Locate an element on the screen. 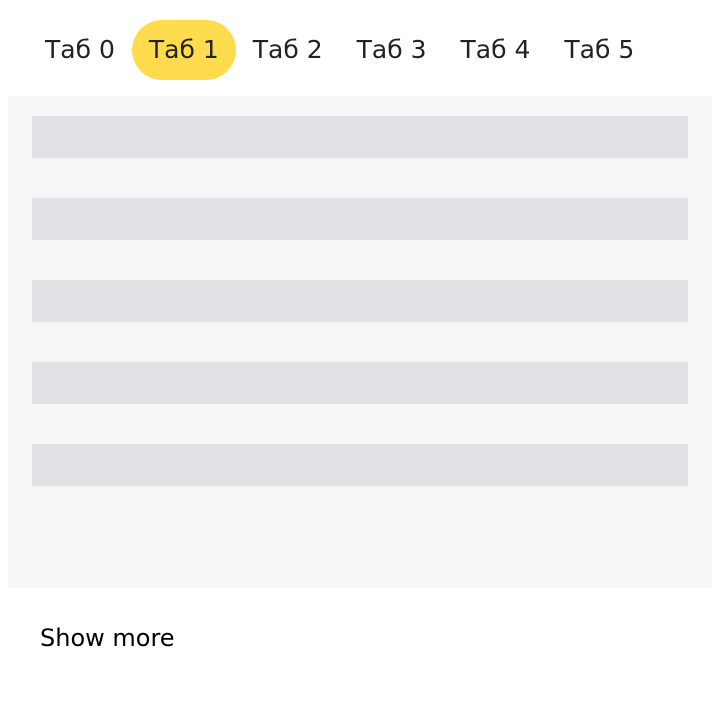  tab-bar: Таб 0 Таб 1 Таб 2 Таб 3 Таб 4 Таб 5 is located at coordinates (339, 50).